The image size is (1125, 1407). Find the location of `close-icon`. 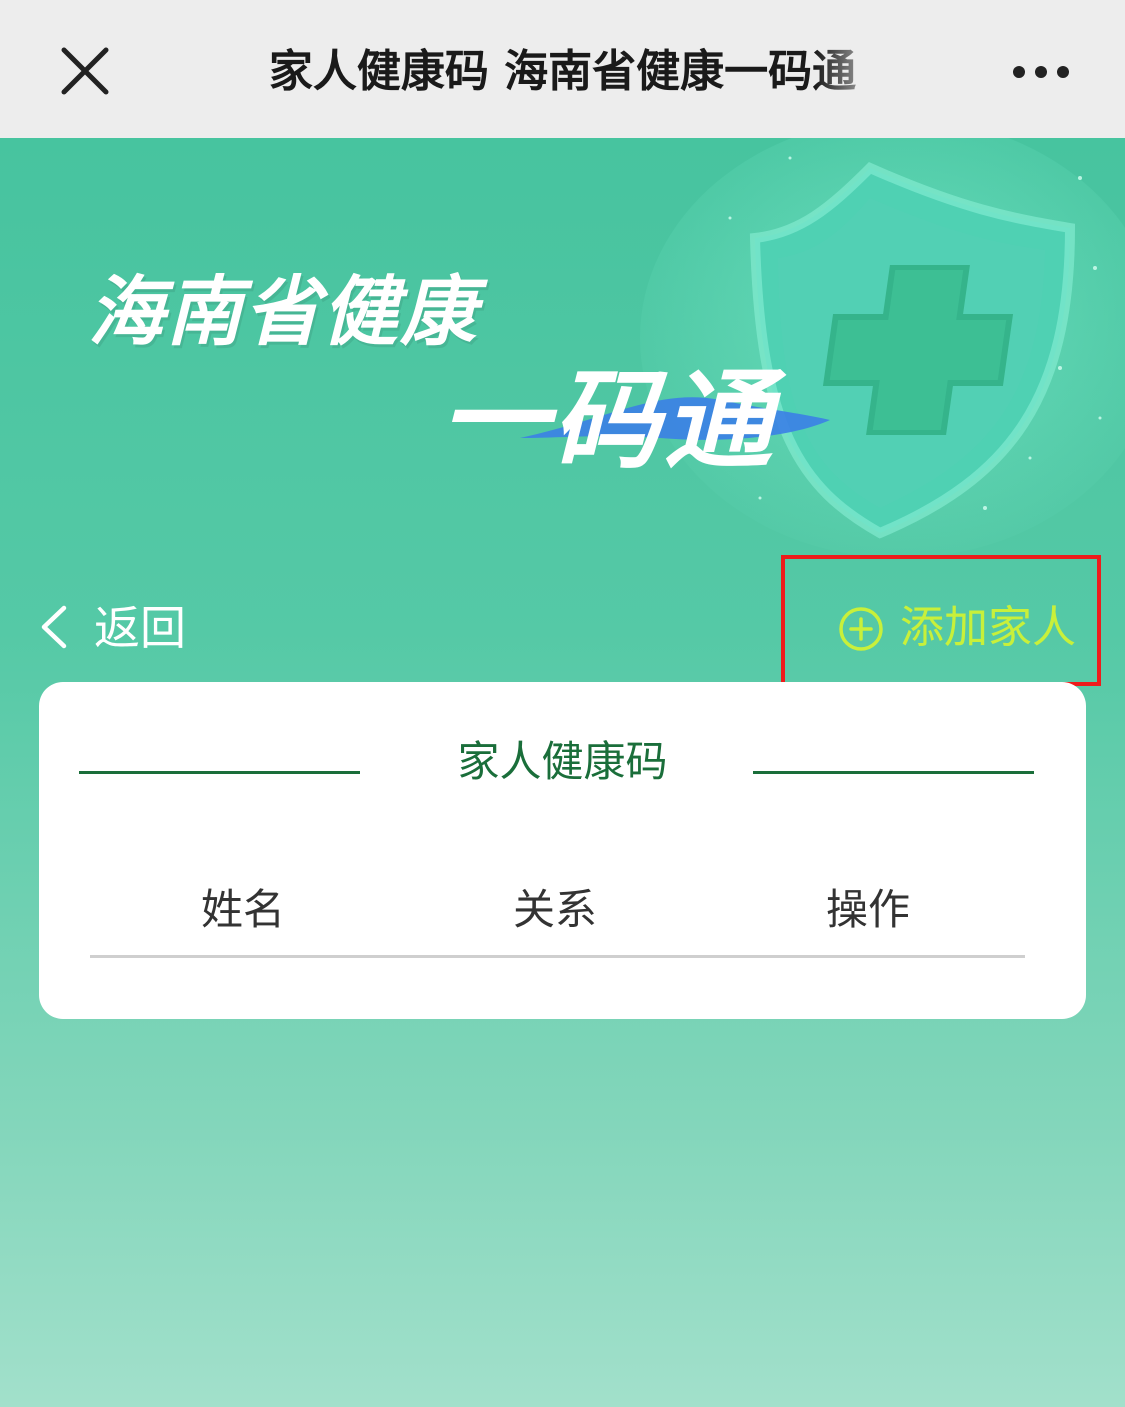

close-icon is located at coordinates (85, 71).